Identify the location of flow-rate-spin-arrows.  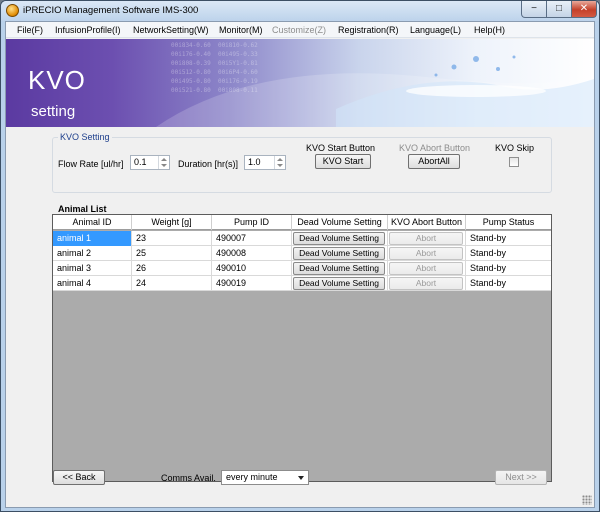
(163, 162).